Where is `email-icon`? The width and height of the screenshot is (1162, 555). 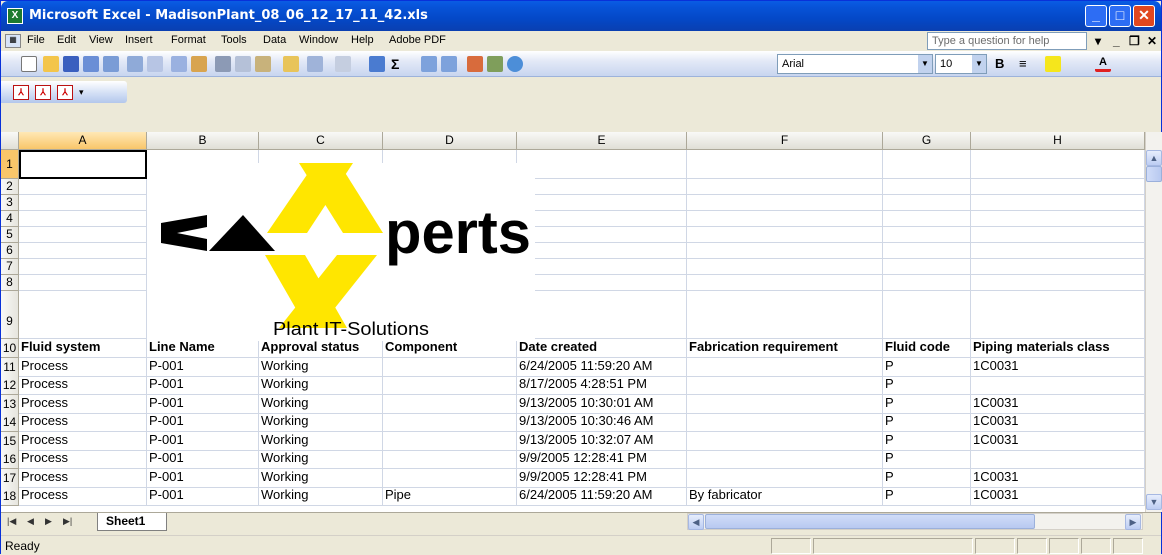 email-icon is located at coordinates (111, 64).